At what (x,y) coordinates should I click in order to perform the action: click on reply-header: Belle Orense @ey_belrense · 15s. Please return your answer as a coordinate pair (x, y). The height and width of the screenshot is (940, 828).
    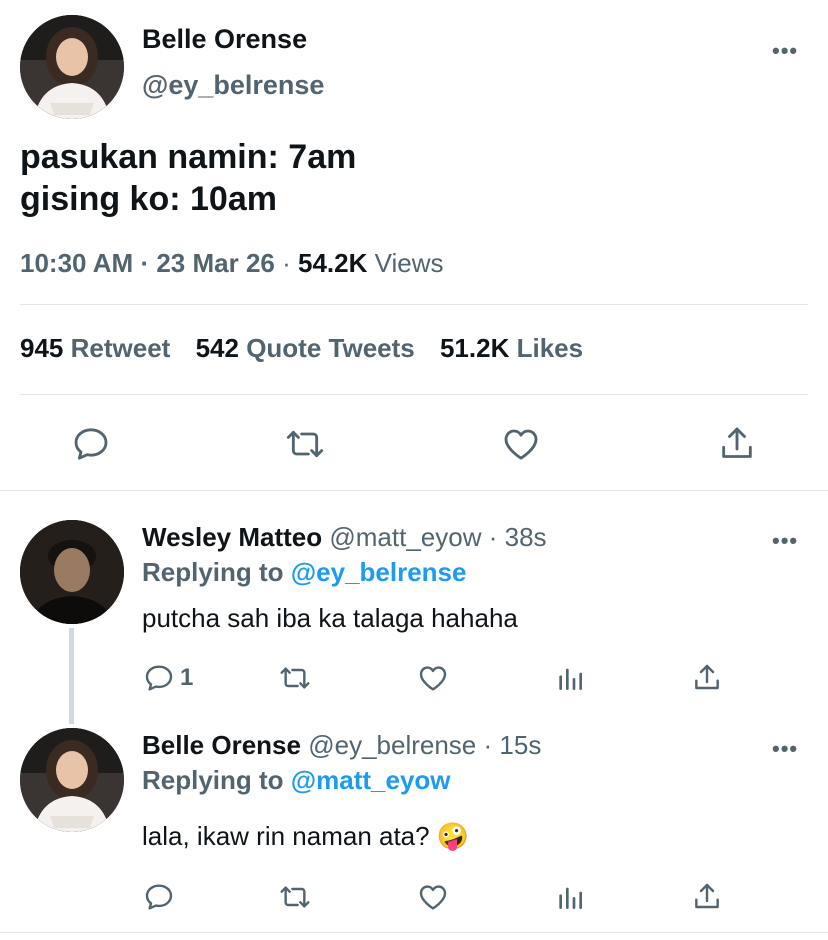
    Looking at the image, I should click on (341, 745).